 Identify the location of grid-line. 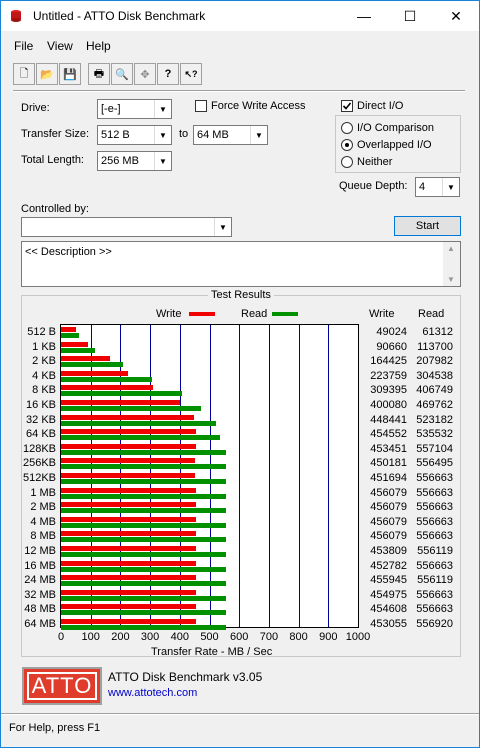
(299, 476).